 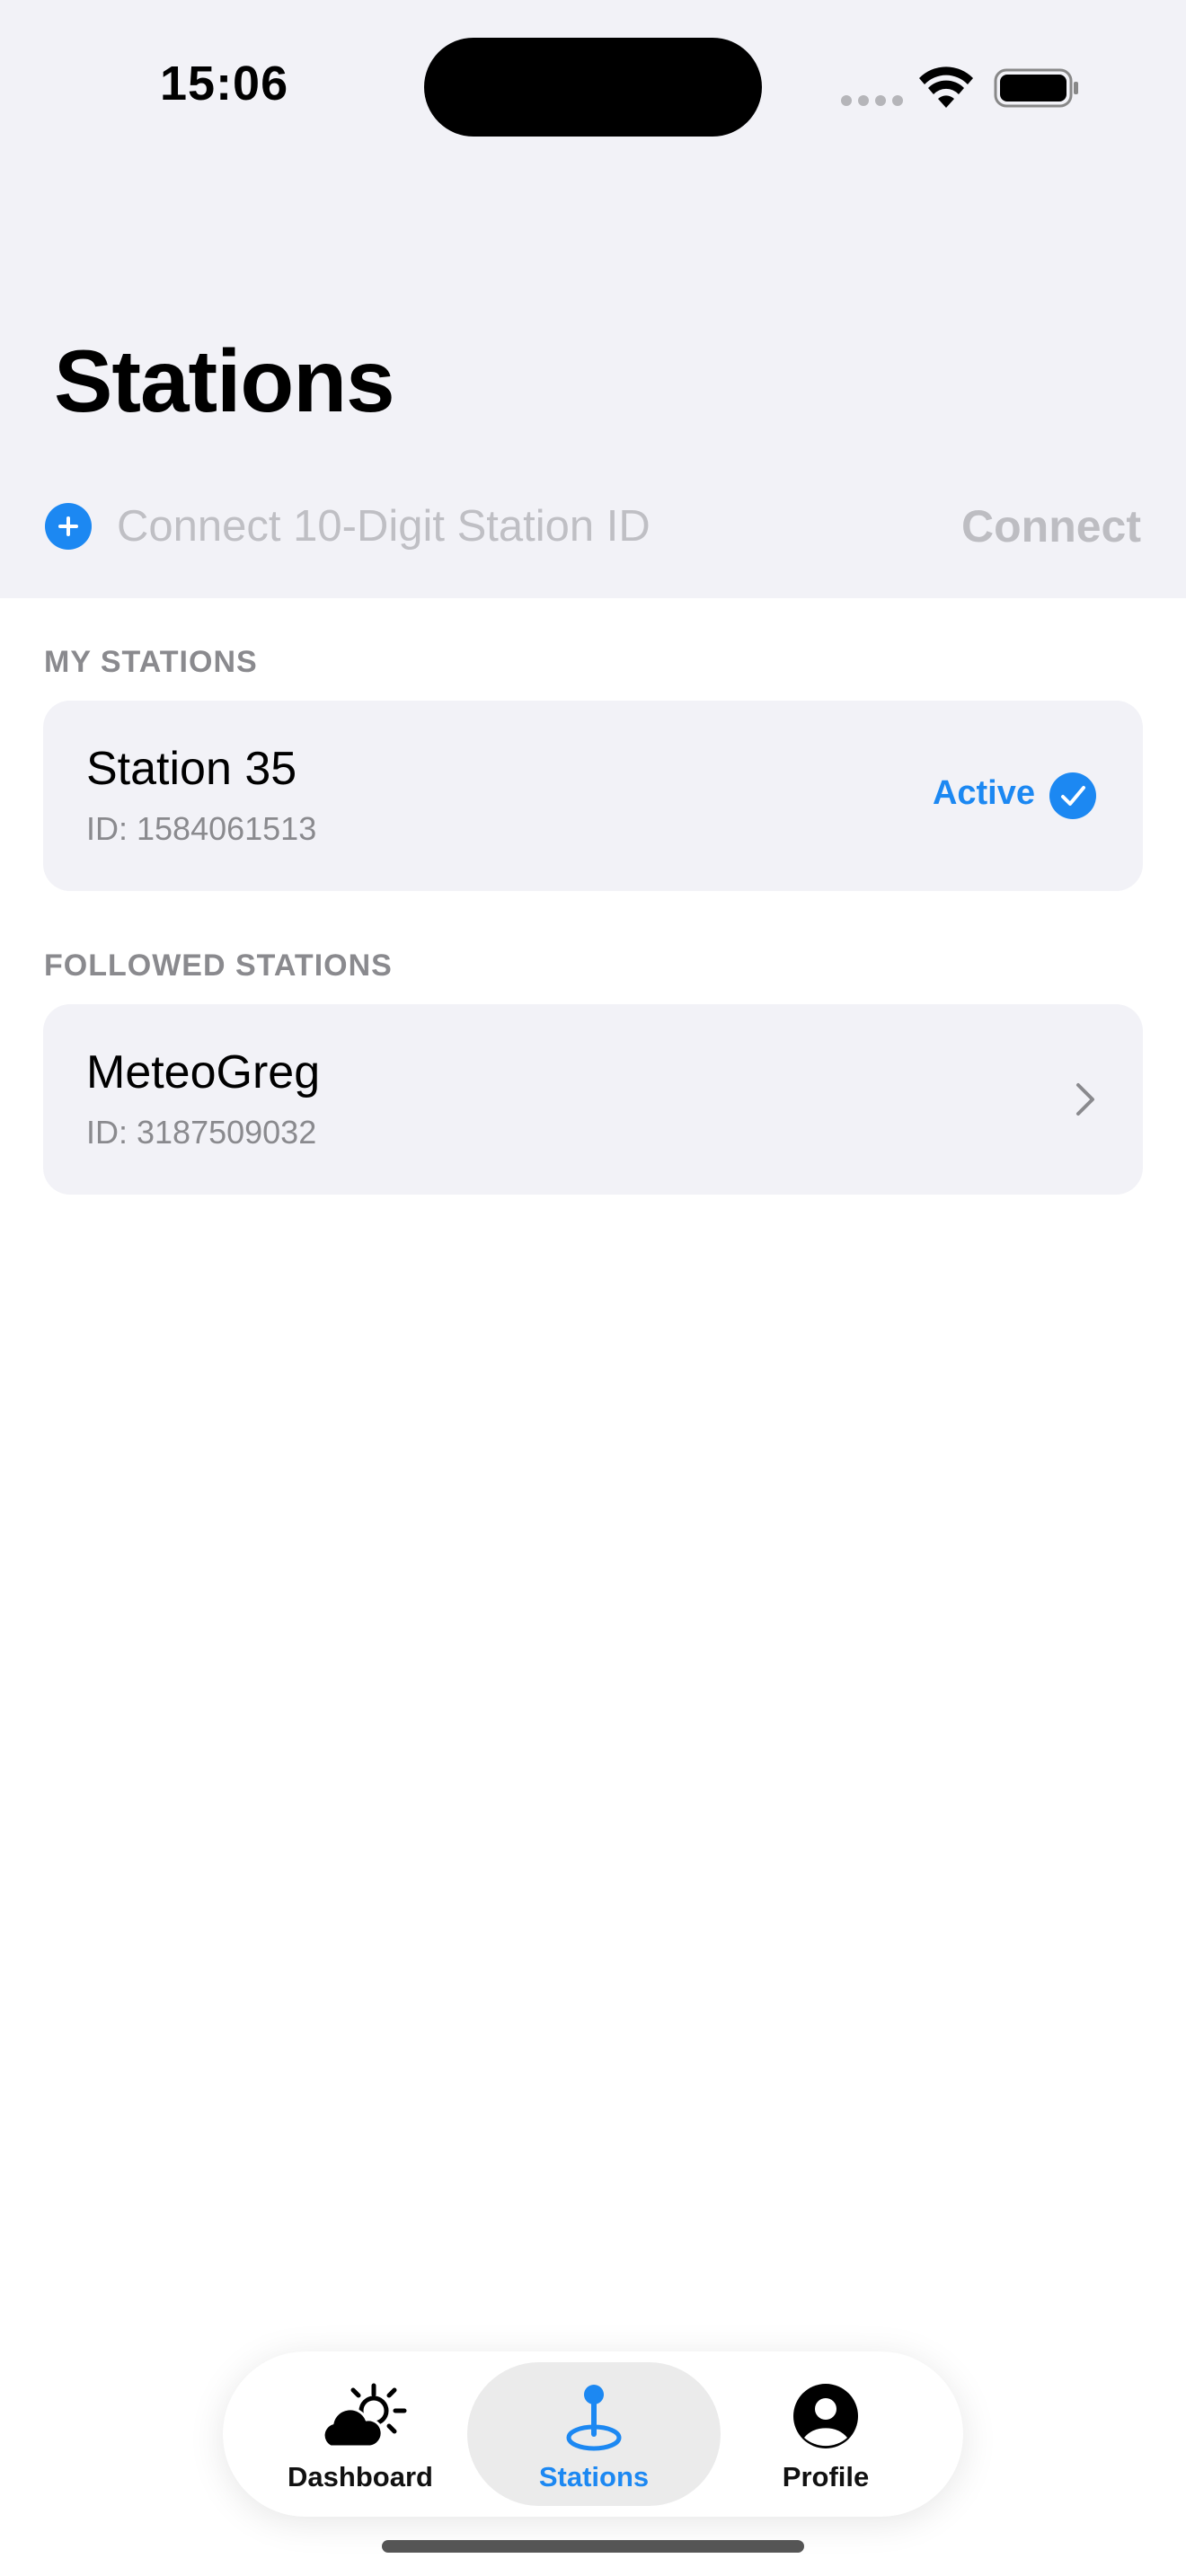 What do you see at coordinates (151, 662) in the screenshot?
I see `my-stations-header: MY STATIONS` at bounding box center [151, 662].